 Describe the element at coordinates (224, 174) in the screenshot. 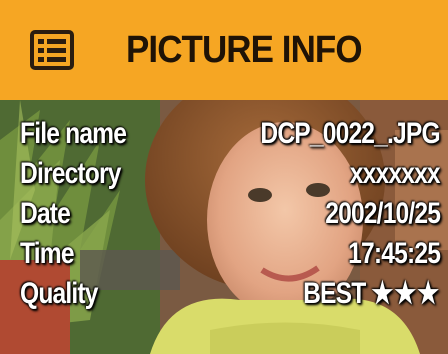

I see `info-row-directory: Directory xxxxxxx` at that location.